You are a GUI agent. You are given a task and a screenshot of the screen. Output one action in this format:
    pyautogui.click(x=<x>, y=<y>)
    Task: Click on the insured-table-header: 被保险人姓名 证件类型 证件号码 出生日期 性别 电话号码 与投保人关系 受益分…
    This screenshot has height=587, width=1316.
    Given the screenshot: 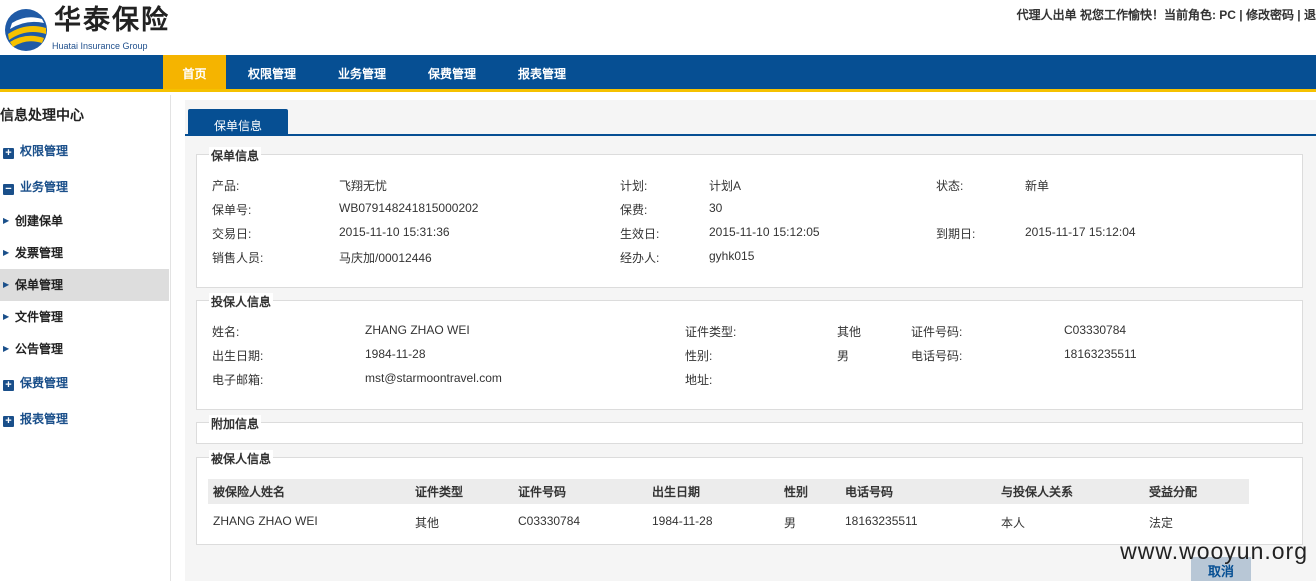 What is the action you would take?
    pyautogui.click(x=728, y=491)
    